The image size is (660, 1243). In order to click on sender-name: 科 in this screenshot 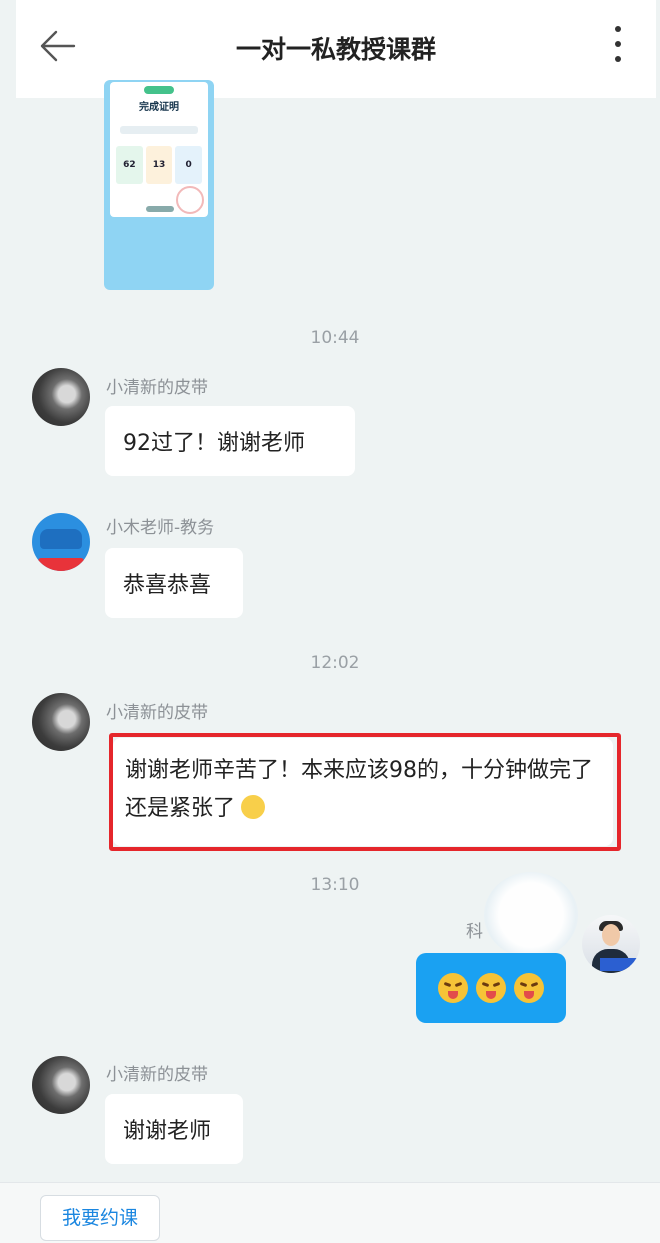, I will do `click(474, 932)`.